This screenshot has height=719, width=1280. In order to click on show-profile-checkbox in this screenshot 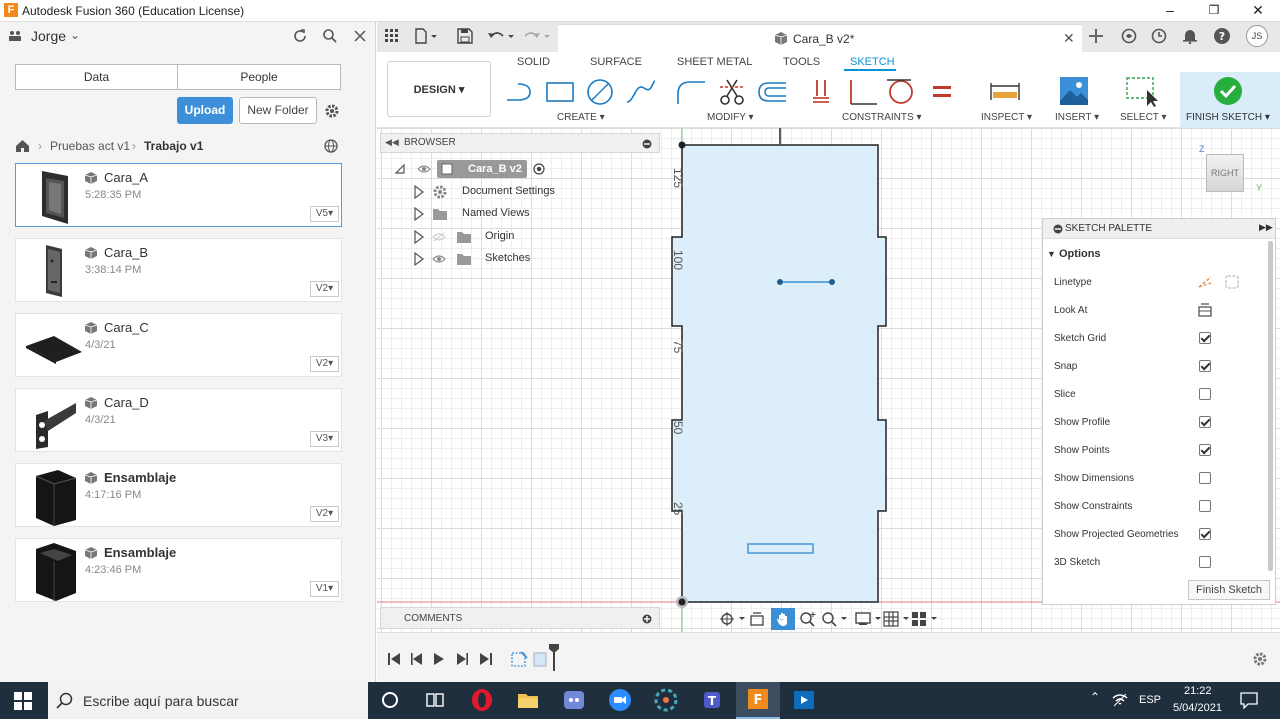, I will do `click(1205, 422)`.